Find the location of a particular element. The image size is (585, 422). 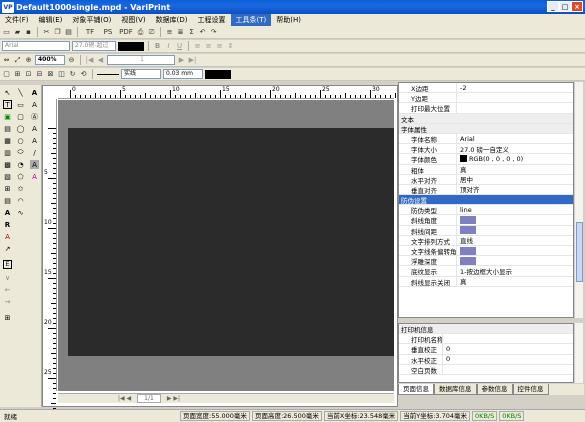

shade-tool-icon: A is located at coordinates (34, 164).